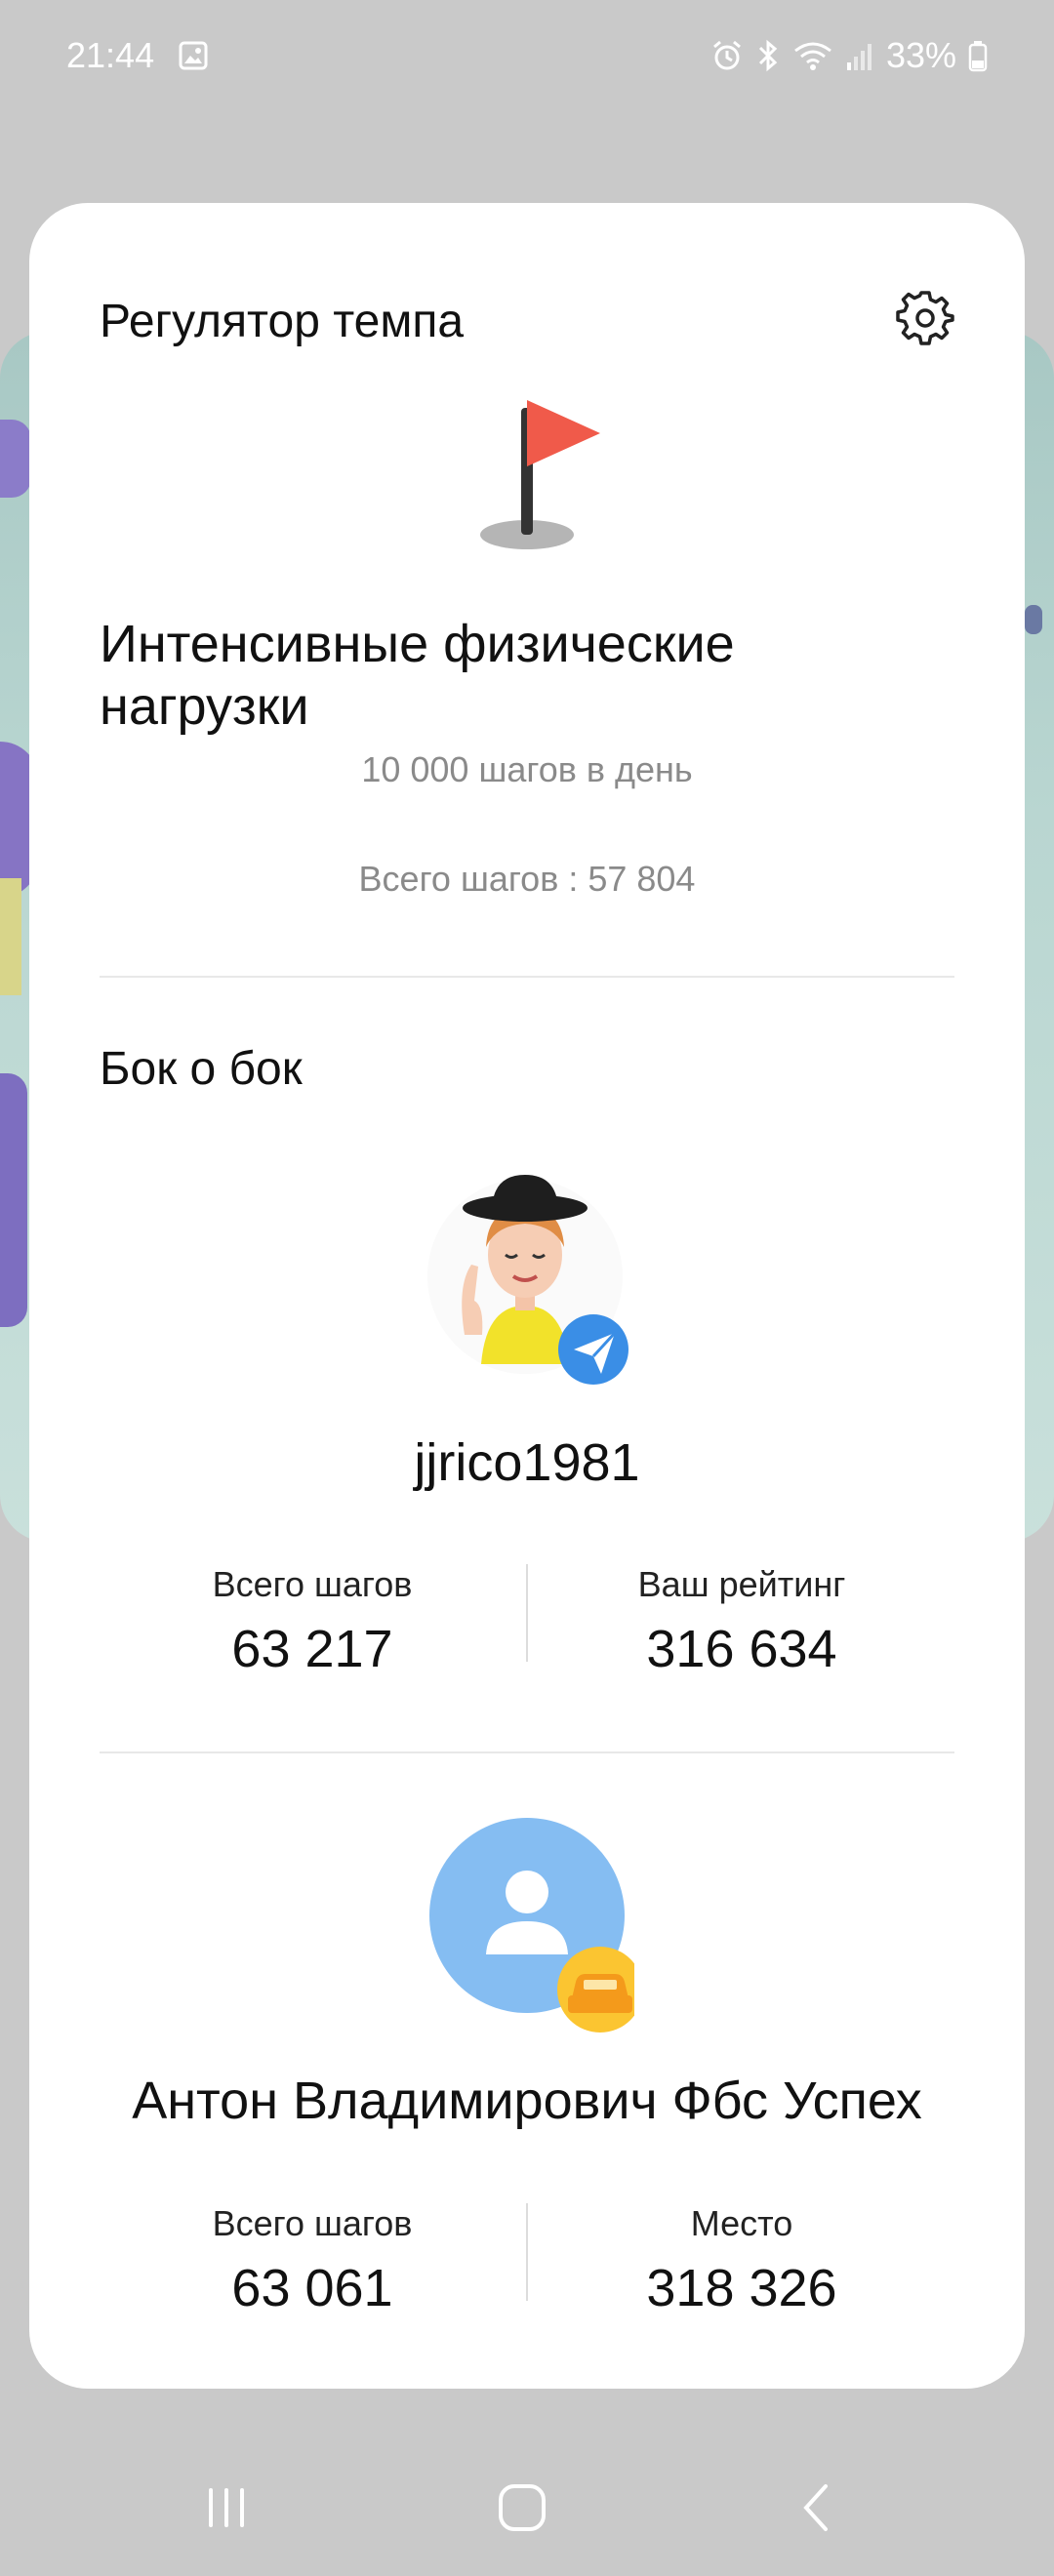 The height and width of the screenshot is (2576, 1054). Describe the element at coordinates (527, 2101) in the screenshot. I see `competitor-name: Антон Владимирович Фбс Успех` at that location.